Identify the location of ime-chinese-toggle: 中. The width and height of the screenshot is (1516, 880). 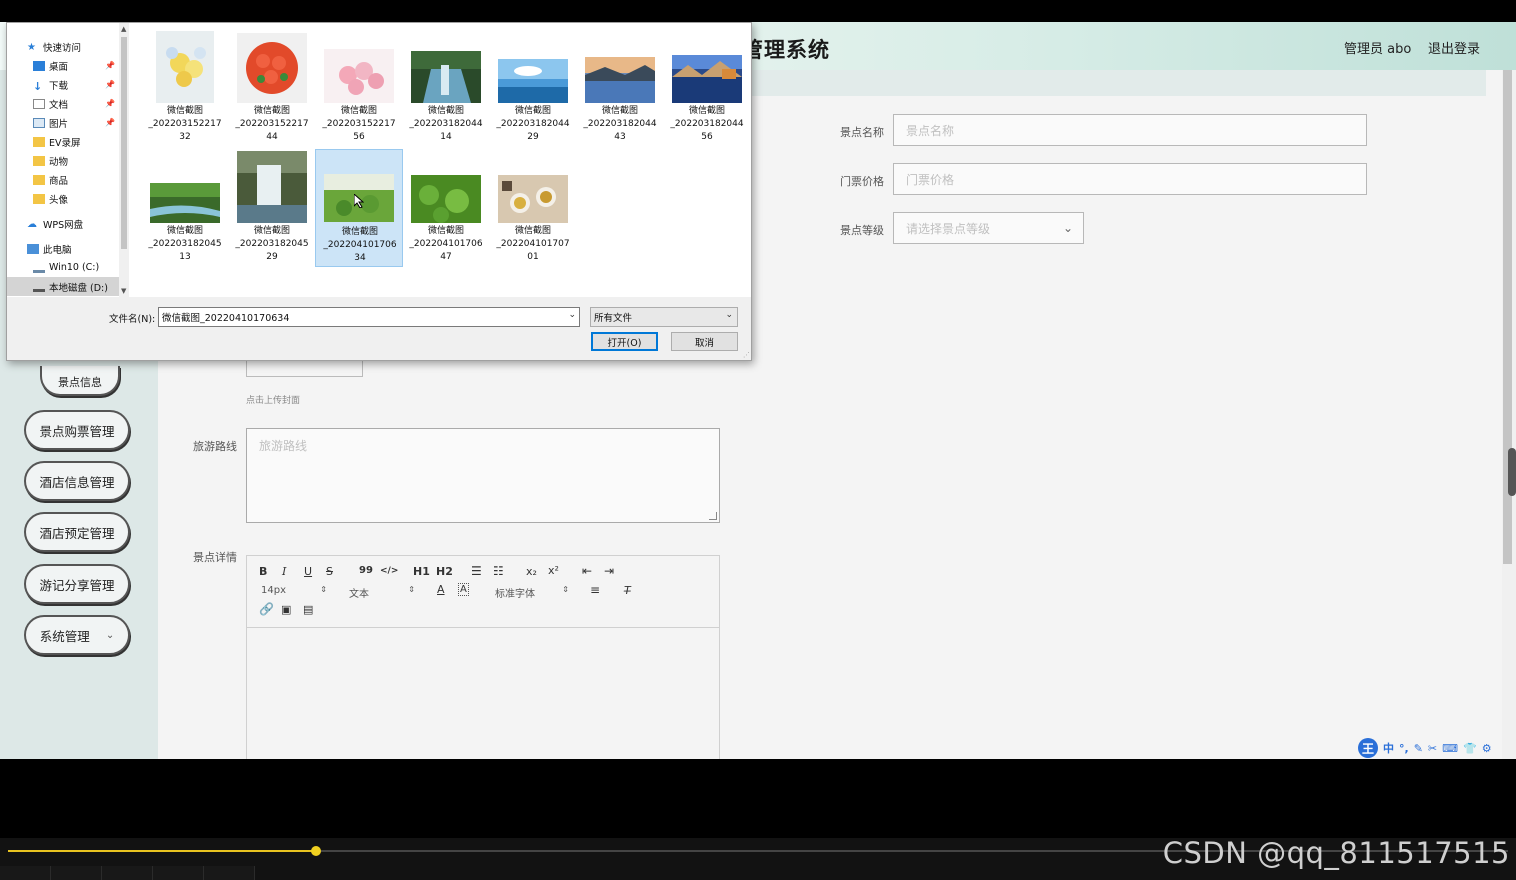
(1388, 748).